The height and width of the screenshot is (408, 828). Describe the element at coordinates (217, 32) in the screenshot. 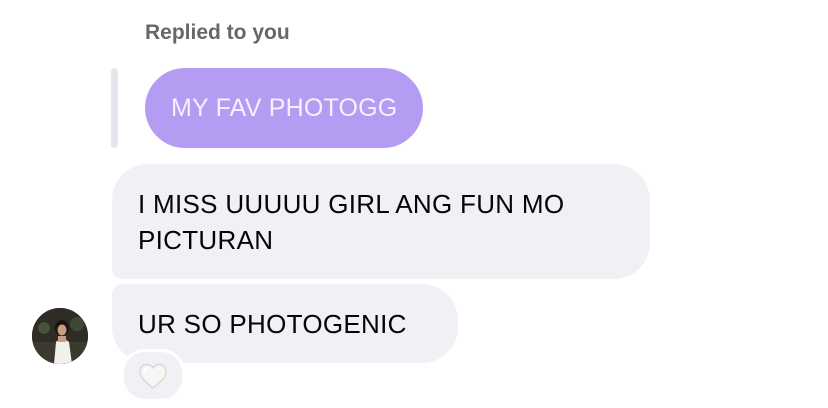

I see `replied-to-you-label: Replied to you` at that location.